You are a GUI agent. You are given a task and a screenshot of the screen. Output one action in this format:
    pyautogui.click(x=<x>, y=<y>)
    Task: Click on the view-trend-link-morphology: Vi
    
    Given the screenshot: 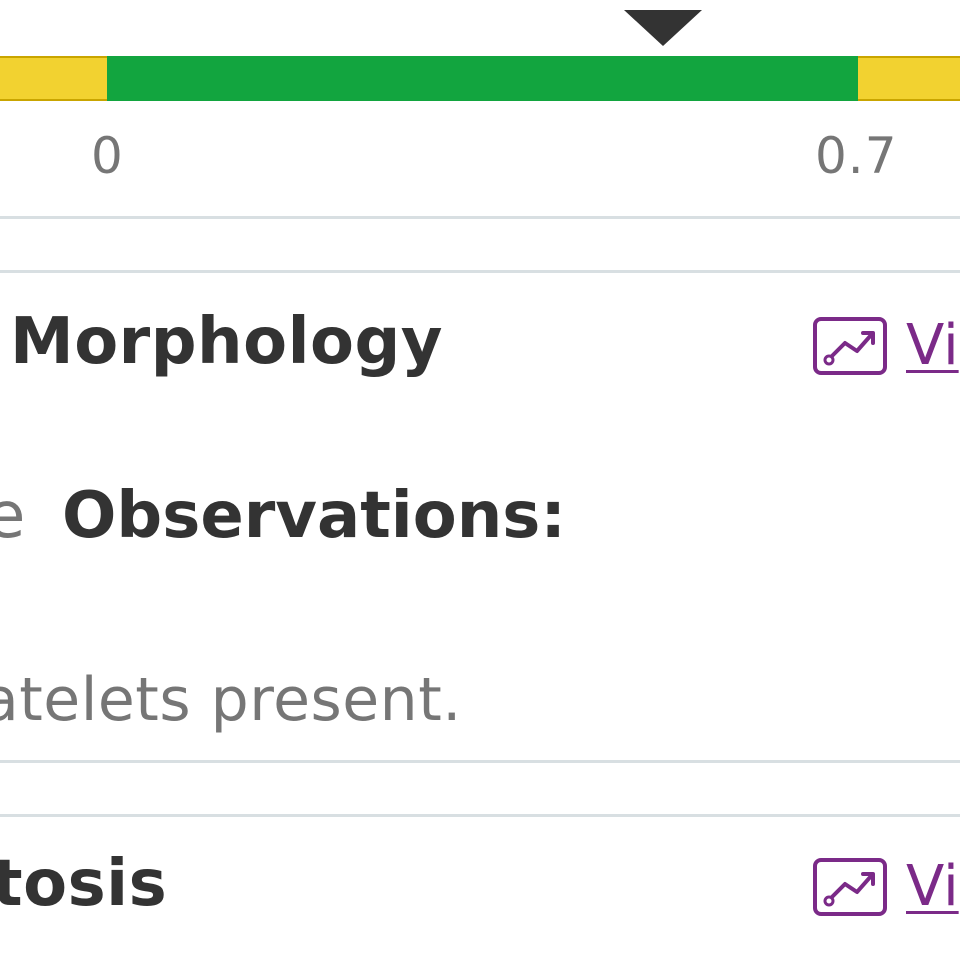 What is the action you would take?
    pyautogui.click(x=885, y=346)
    